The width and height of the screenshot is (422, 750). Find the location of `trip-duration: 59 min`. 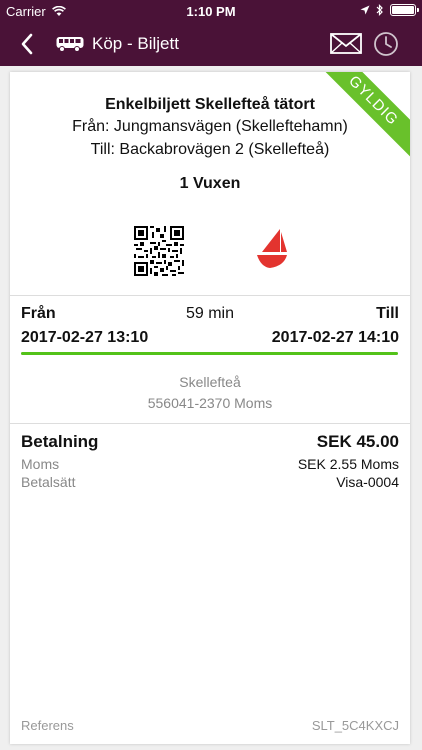

trip-duration: 59 min is located at coordinates (210, 313).